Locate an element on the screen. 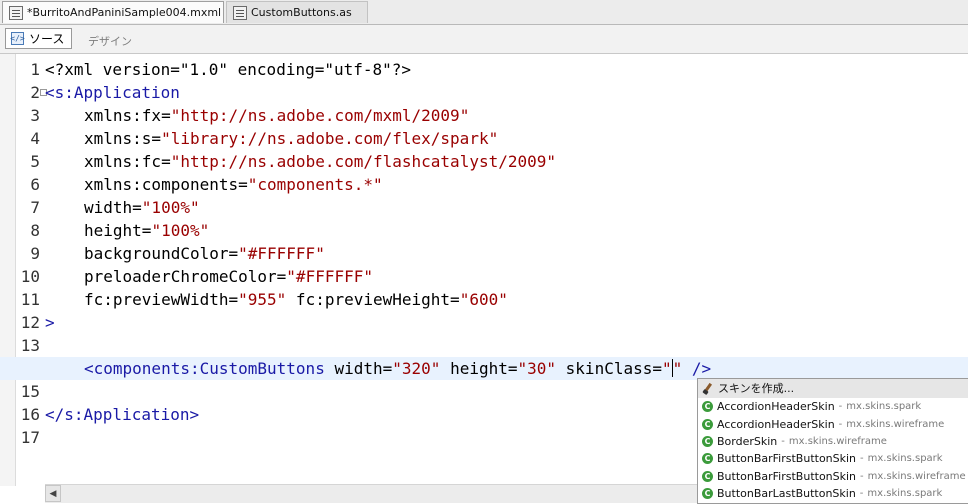 The image size is (968, 504). tag-open: <components:CustomButtons is located at coordinates (204, 368).